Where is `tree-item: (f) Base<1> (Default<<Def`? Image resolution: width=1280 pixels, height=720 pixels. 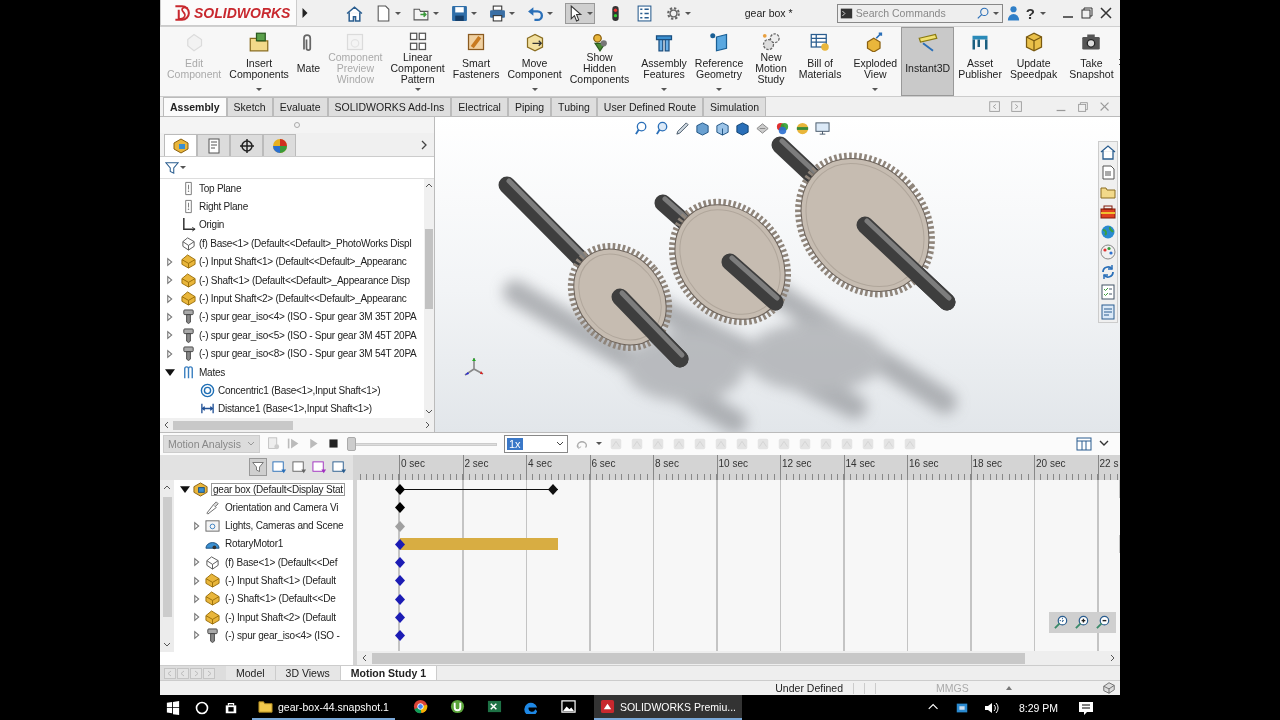 tree-item: (f) Base<1> (Default<<Def is located at coordinates (281, 562).